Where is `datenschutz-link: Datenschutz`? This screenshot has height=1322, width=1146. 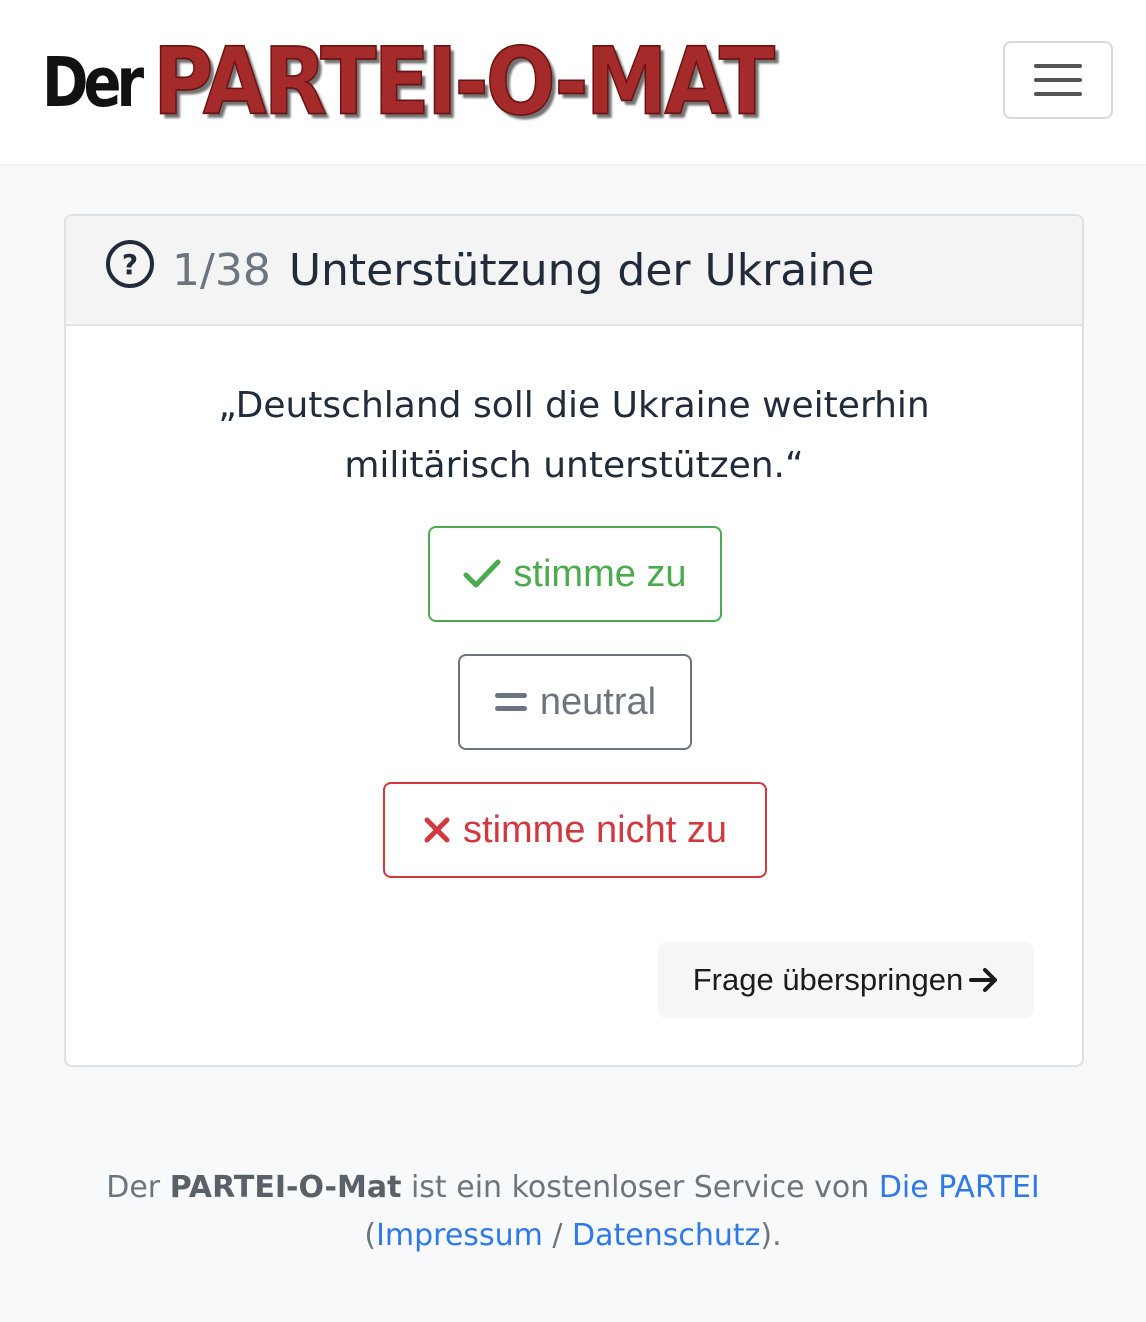
datenschutz-link: Datenschutz is located at coordinates (666, 1235).